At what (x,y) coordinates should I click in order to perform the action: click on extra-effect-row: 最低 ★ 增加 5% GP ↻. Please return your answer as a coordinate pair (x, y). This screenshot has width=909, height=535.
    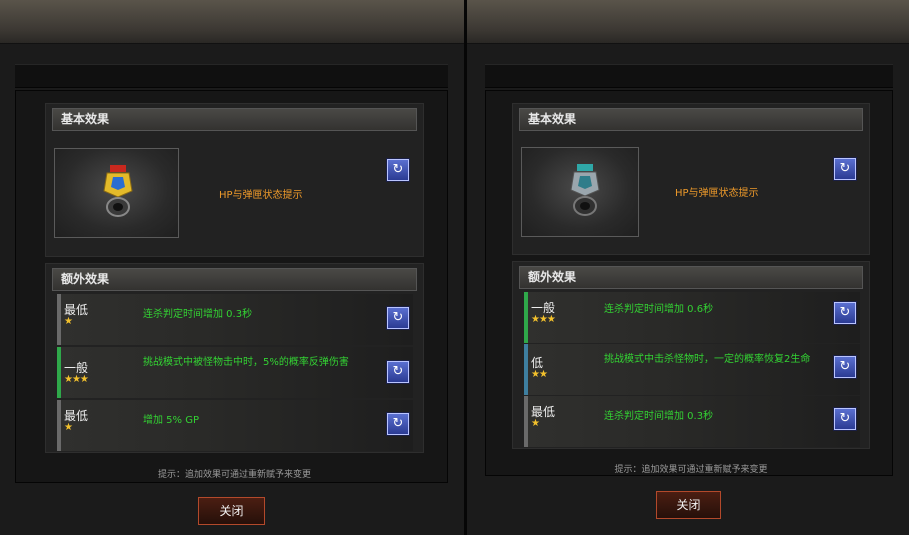
    Looking at the image, I should click on (235, 425).